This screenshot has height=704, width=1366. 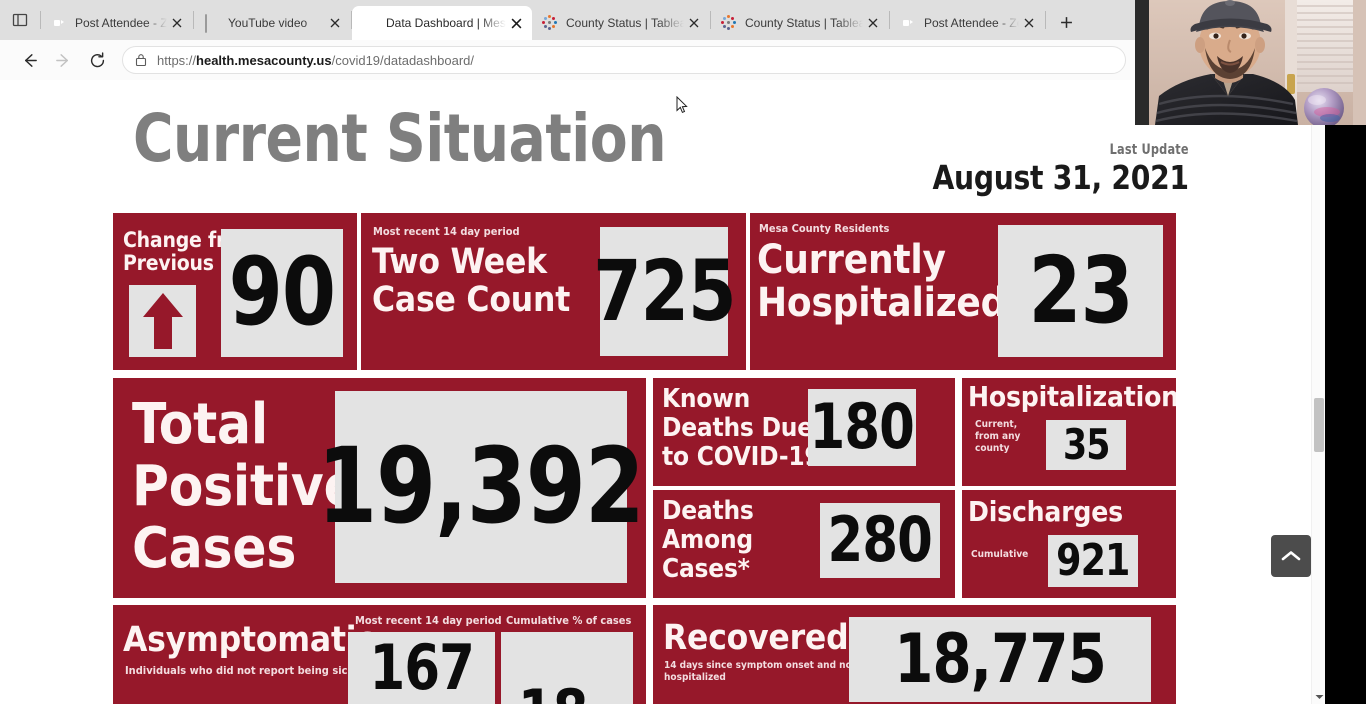 What do you see at coordinates (1319, 425) in the screenshot?
I see `scrollbar-thumb` at bounding box center [1319, 425].